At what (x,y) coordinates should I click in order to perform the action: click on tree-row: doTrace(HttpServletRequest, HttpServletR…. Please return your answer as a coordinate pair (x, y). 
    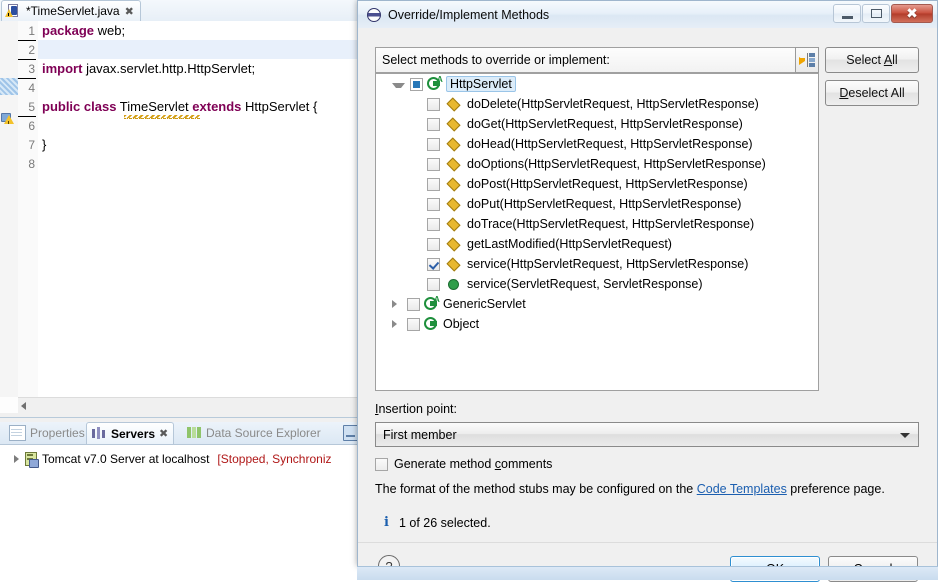
    Looking at the image, I should click on (597, 224).